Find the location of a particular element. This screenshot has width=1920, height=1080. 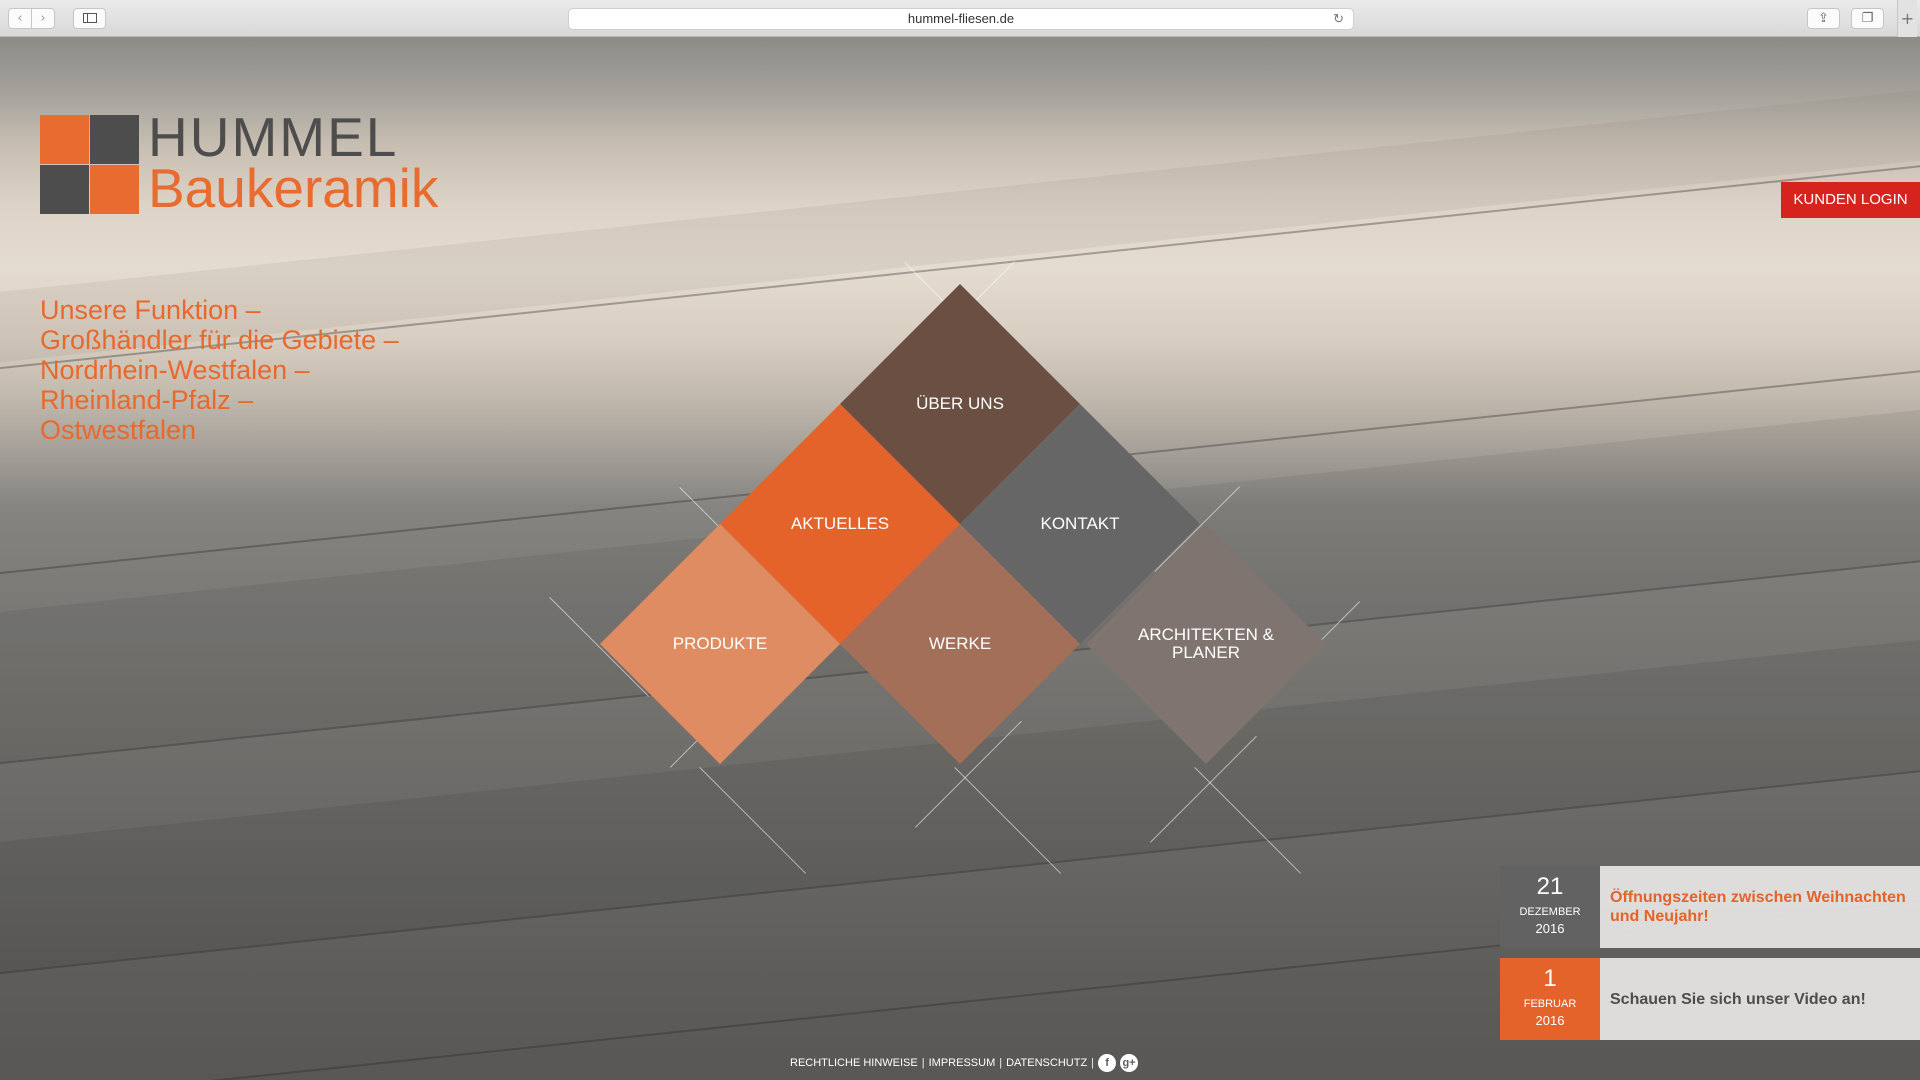

footer-link-impressum: IMPRESSUM is located at coordinates (962, 1063).